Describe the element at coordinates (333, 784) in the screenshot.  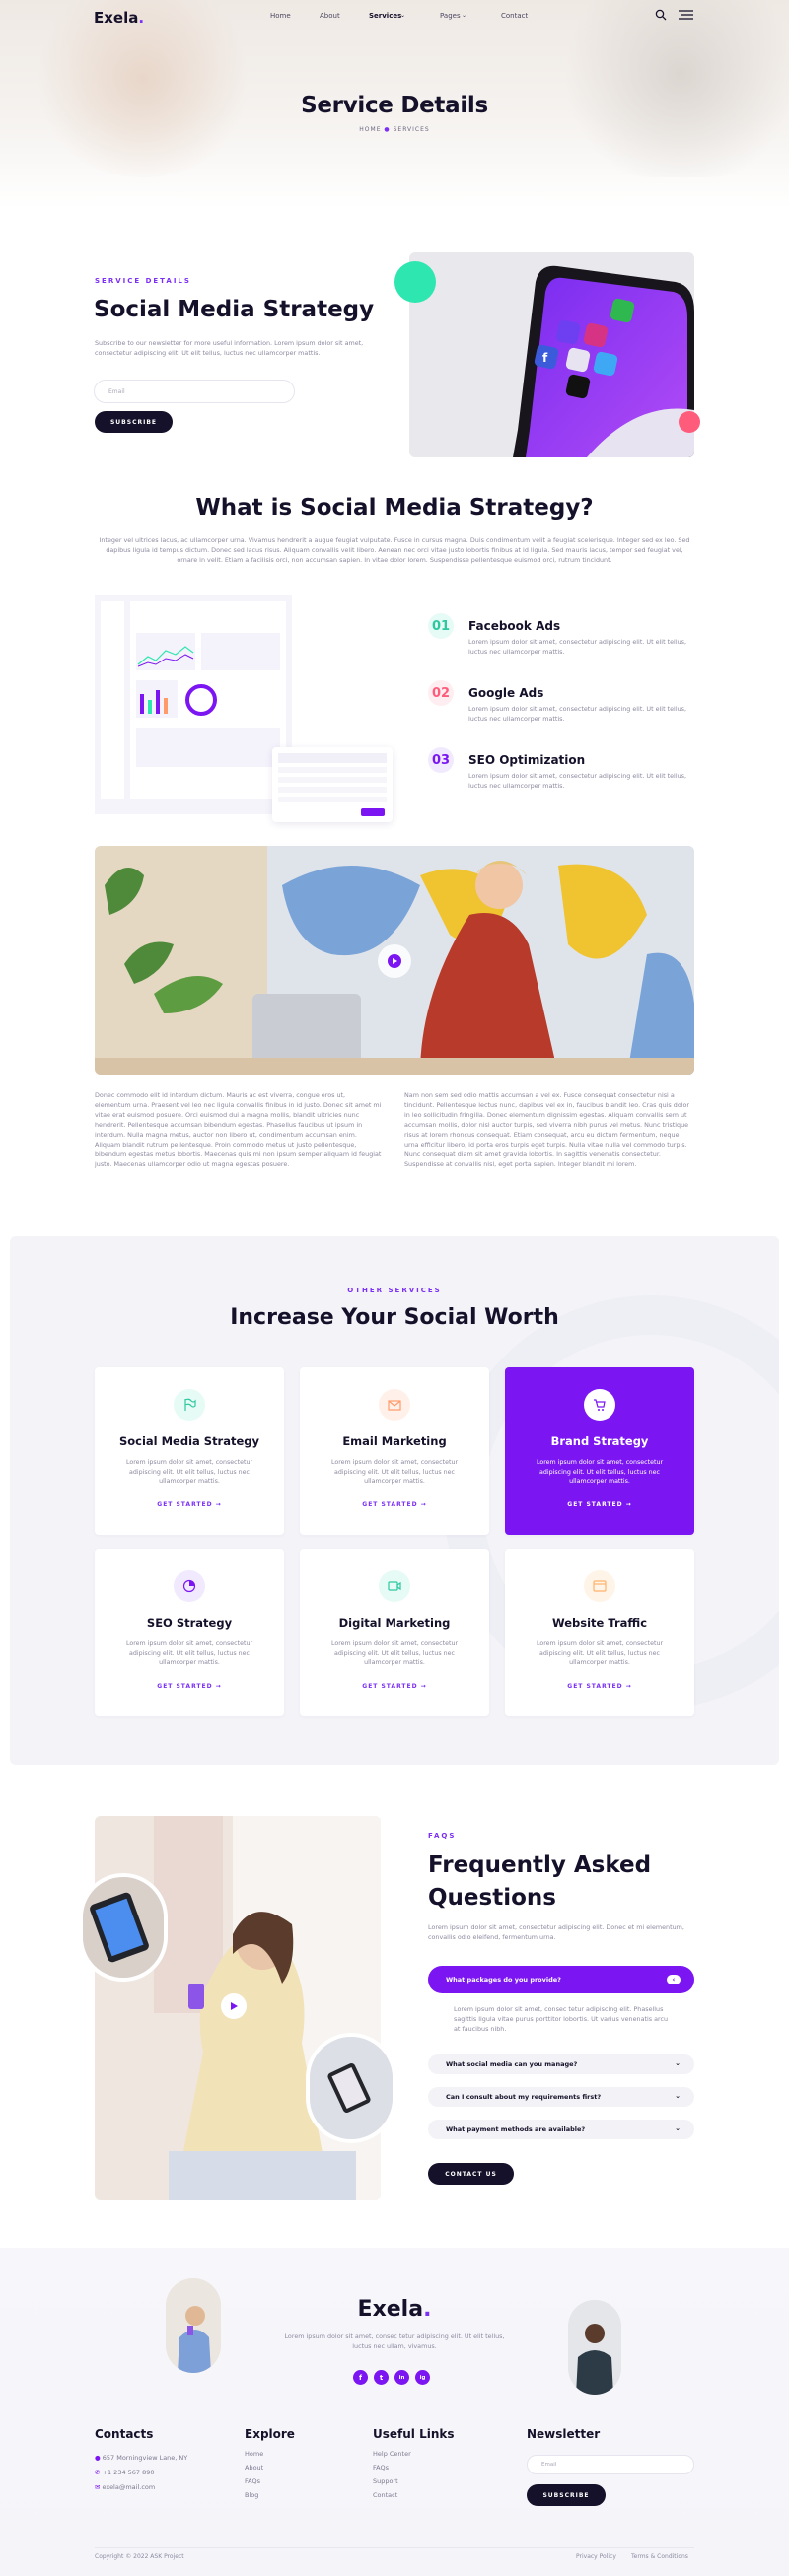
I see `table-illustration` at that location.